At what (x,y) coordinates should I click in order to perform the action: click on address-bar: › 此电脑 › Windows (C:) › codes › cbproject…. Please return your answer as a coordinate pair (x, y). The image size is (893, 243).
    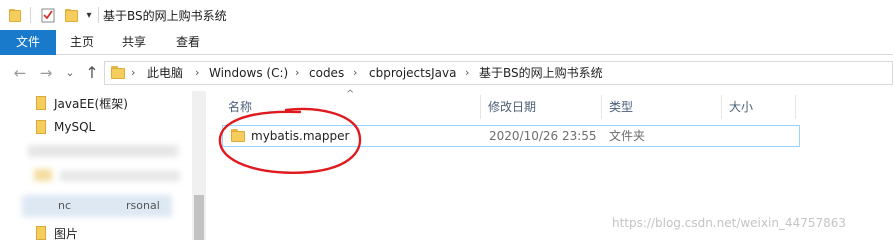
    Looking at the image, I should click on (498, 73).